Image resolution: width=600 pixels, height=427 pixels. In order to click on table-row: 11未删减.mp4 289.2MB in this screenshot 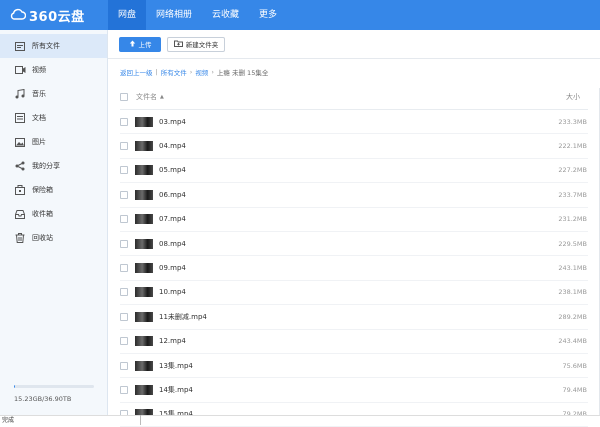, I will do `click(354, 317)`.